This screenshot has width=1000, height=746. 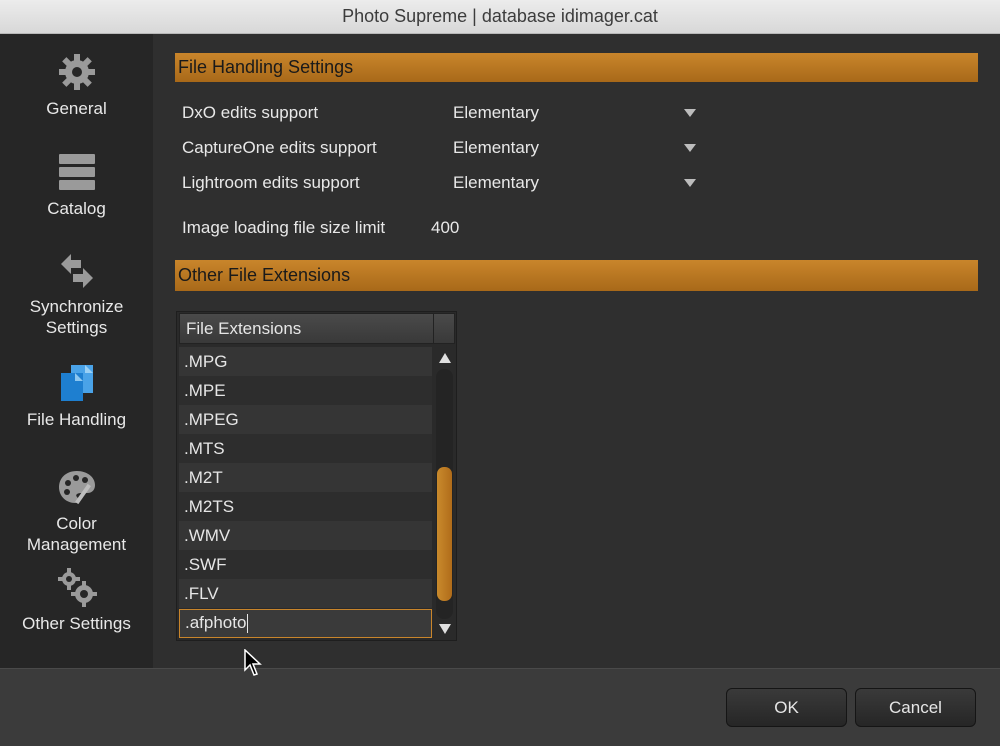 I want to click on dxo-edits-label: DxO edits support, so click(x=250, y=112).